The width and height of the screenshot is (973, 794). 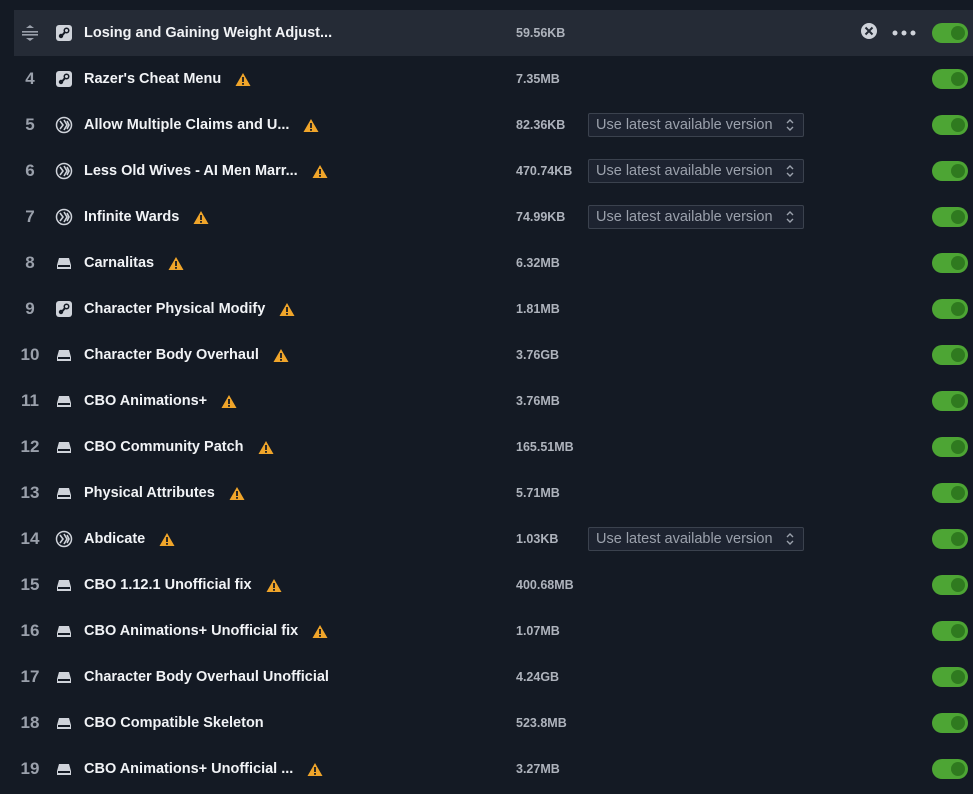 I want to click on mod-row: 13 Physical Attributes 5.71MB, so click(x=493, y=493).